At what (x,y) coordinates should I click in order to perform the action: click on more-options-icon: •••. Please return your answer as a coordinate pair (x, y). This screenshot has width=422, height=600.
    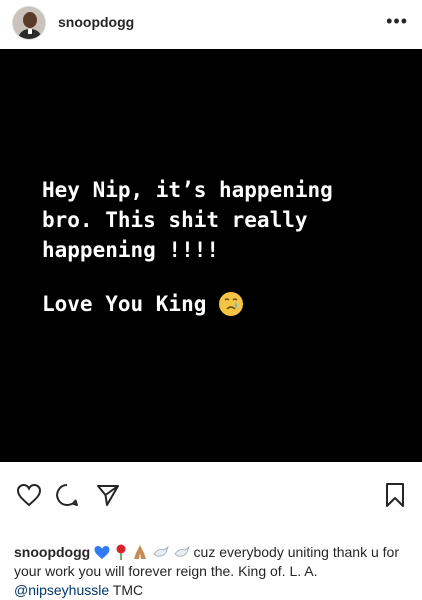
    Looking at the image, I should click on (397, 21).